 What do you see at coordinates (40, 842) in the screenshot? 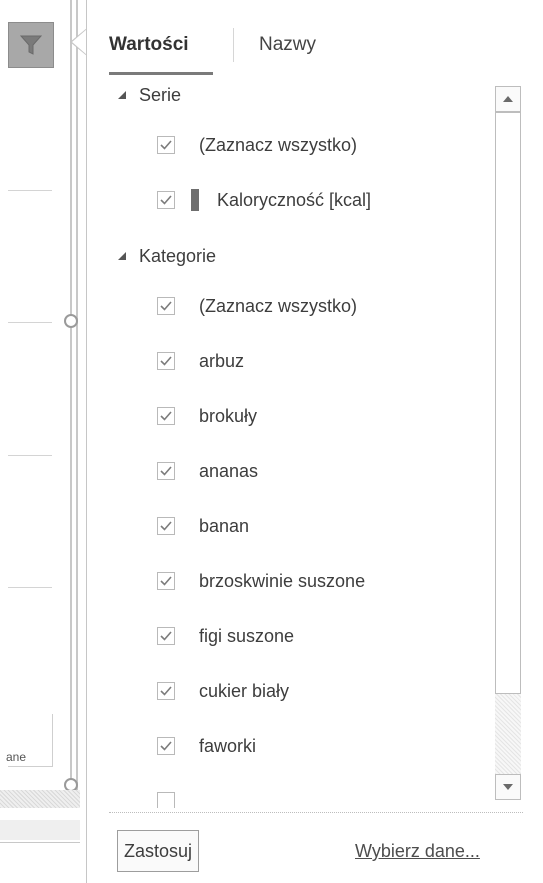
I see `chart-bottom-line` at bounding box center [40, 842].